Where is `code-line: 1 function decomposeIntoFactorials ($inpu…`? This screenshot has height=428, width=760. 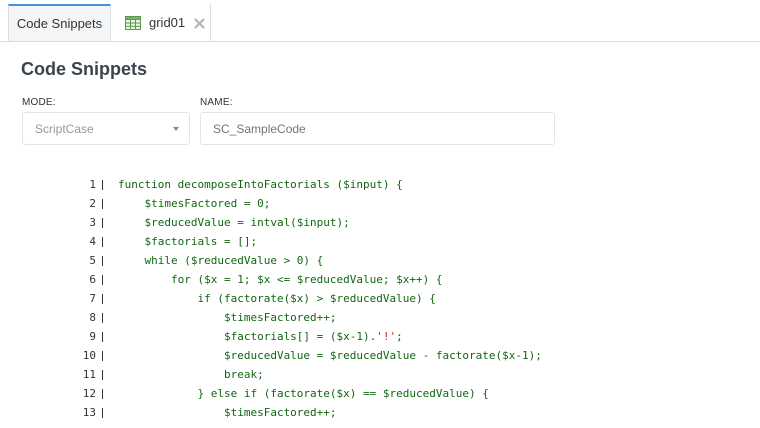
code-line: 1 function decomposeIntoFactorials ($inpu… is located at coordinates (380, 184).